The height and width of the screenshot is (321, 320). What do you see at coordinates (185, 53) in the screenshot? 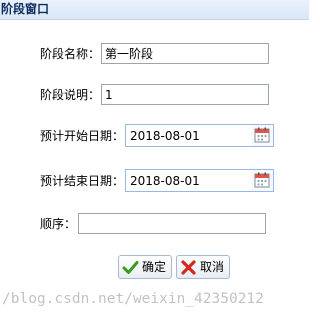
I see `stage-name-input` at bounding box center [185, 53].